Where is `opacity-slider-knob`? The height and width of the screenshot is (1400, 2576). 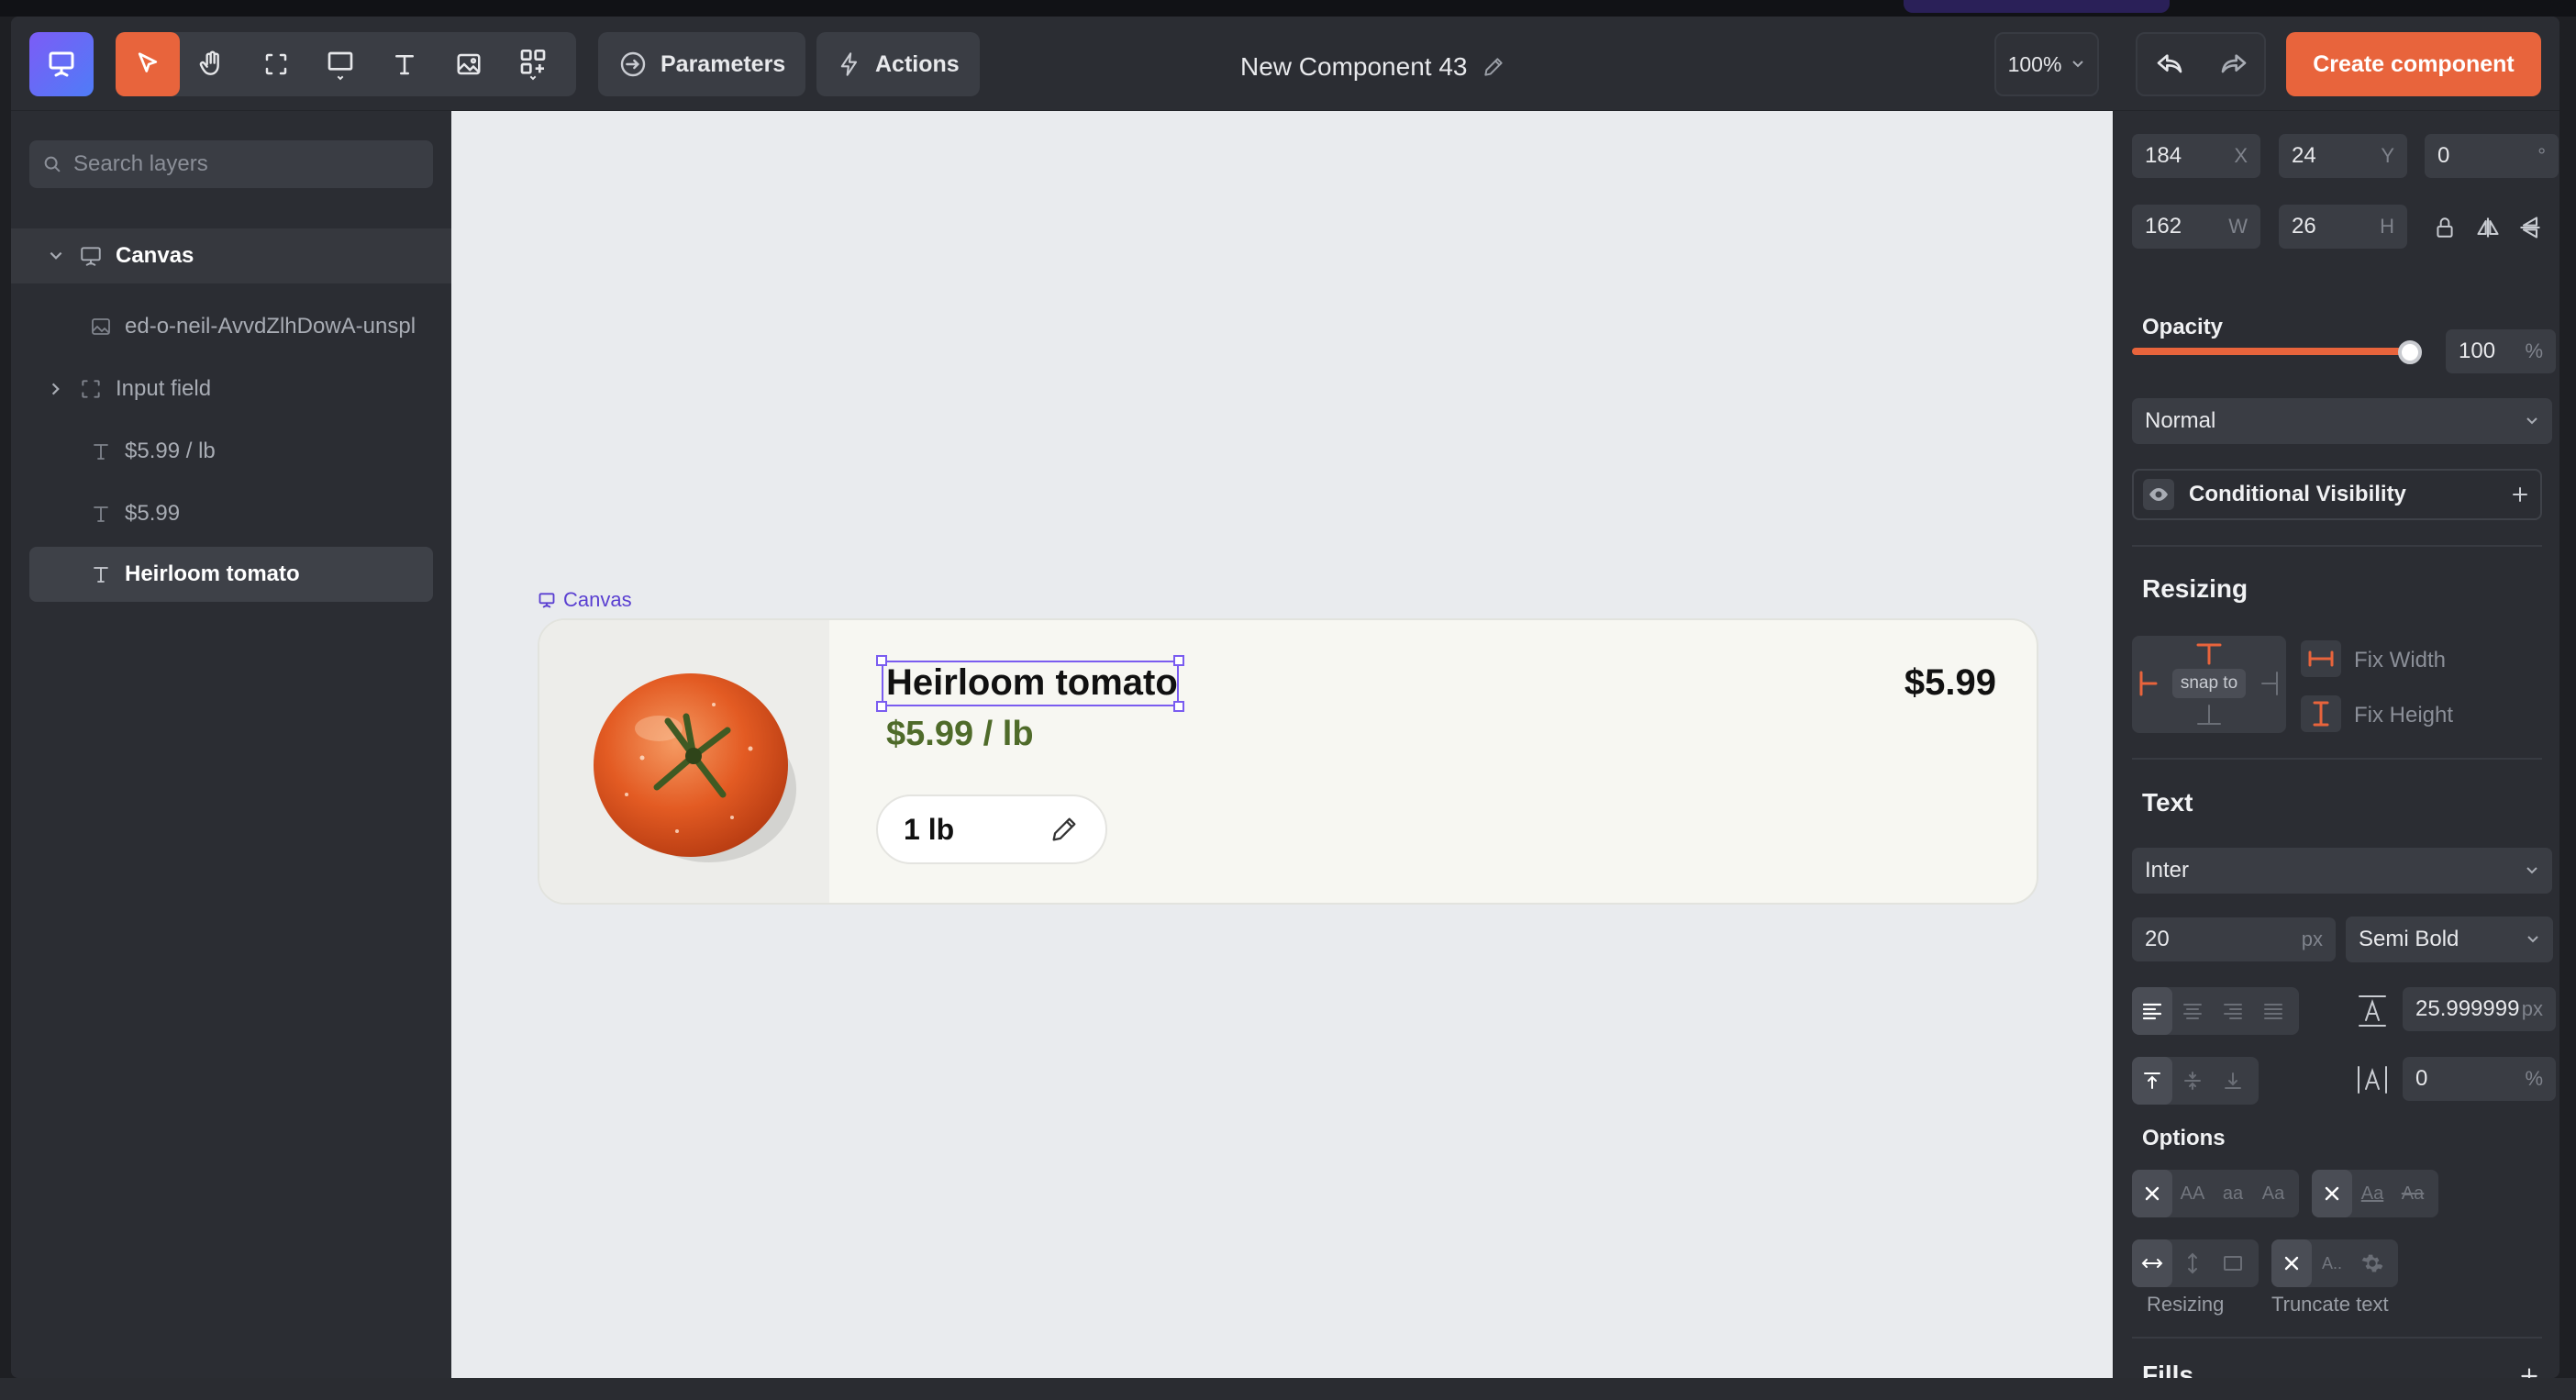
opacity-slider-knob is located at coordinates (2410, 352).